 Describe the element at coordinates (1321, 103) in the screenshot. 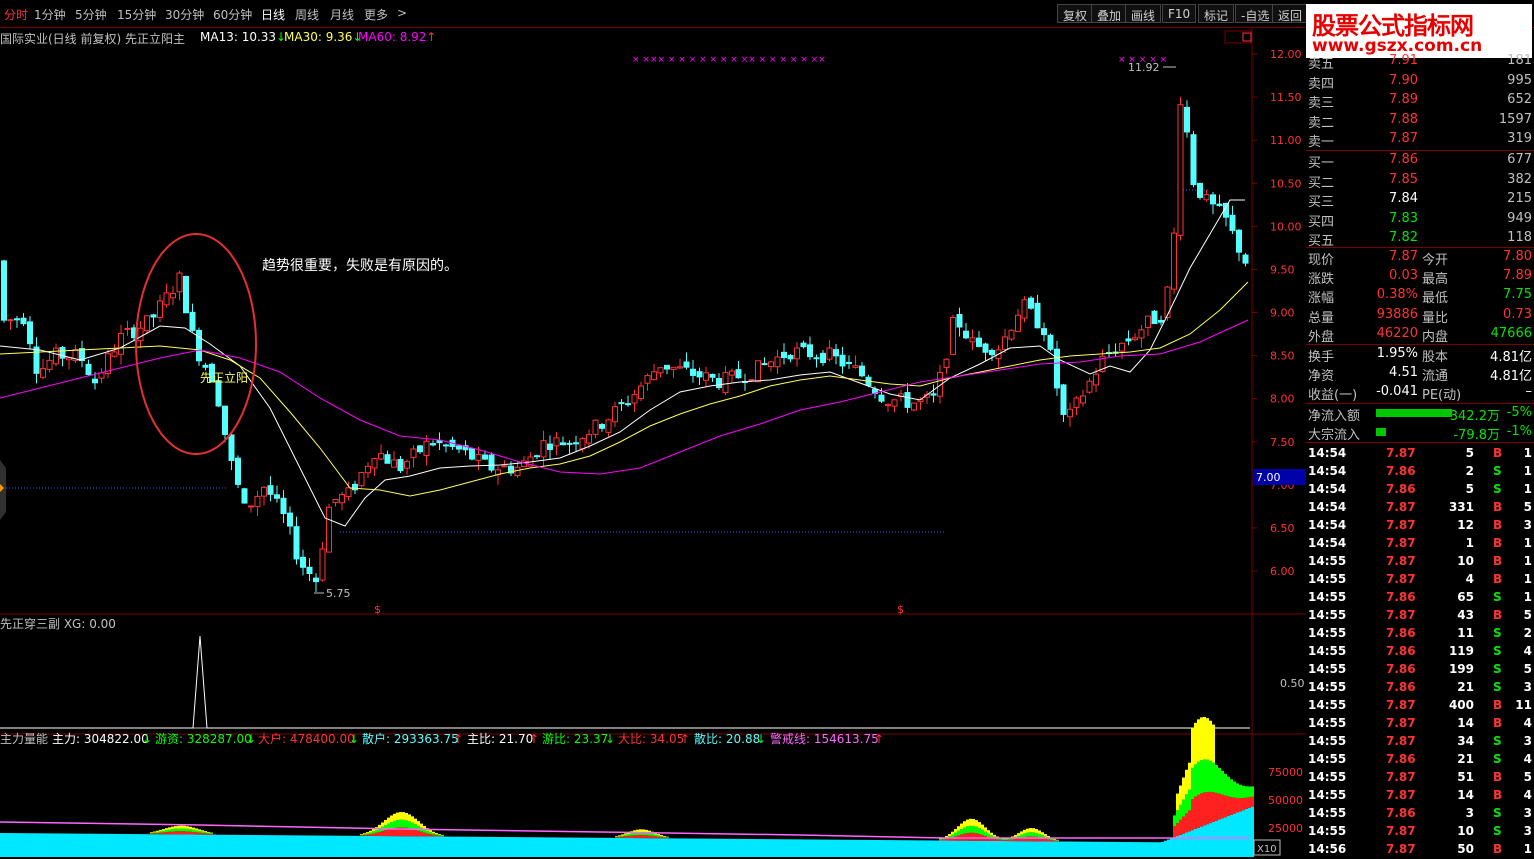

I see `ask-label: 卖三` at that location.